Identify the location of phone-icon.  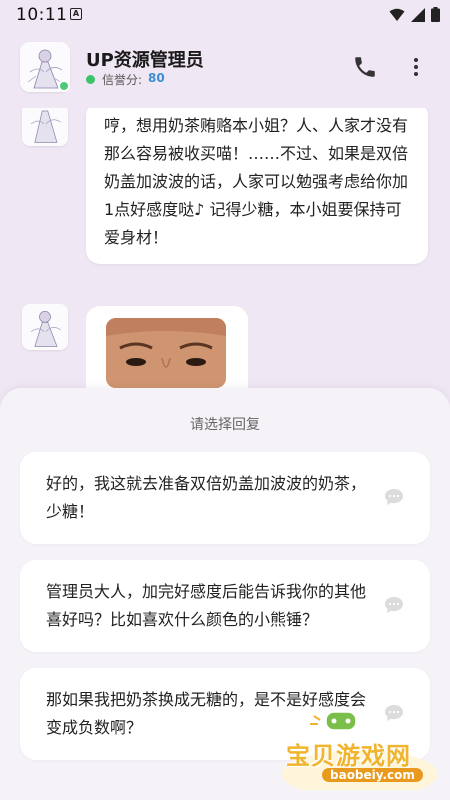
(365, 67).